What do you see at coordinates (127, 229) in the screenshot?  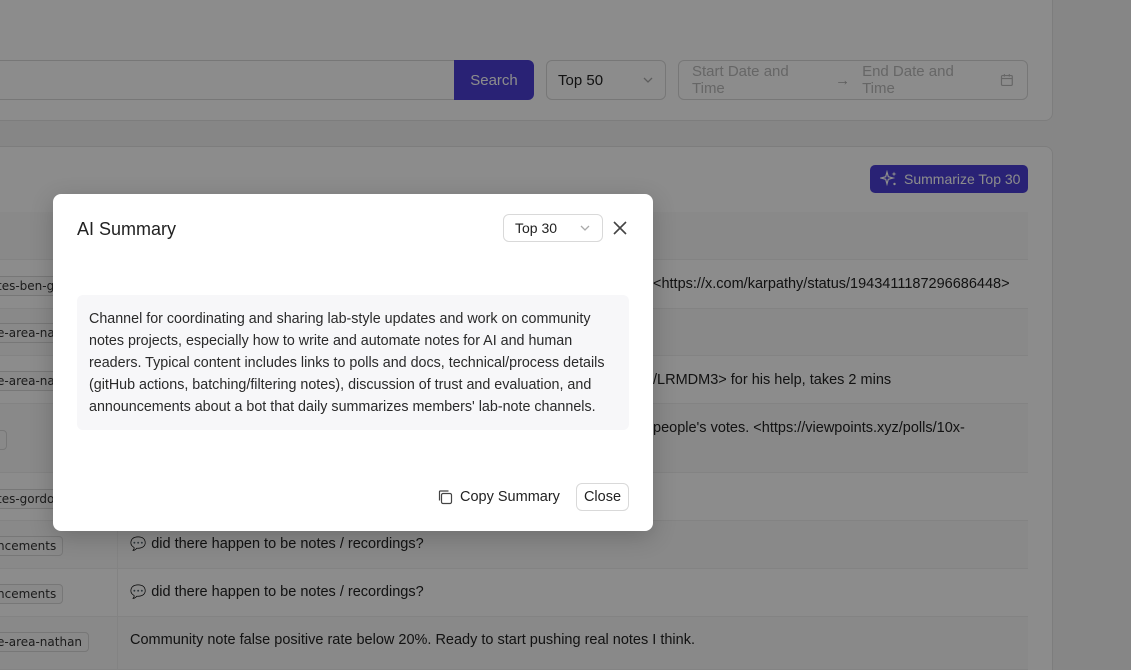 I see `modal-title: AI Summary` at bounding box center [127, 229].